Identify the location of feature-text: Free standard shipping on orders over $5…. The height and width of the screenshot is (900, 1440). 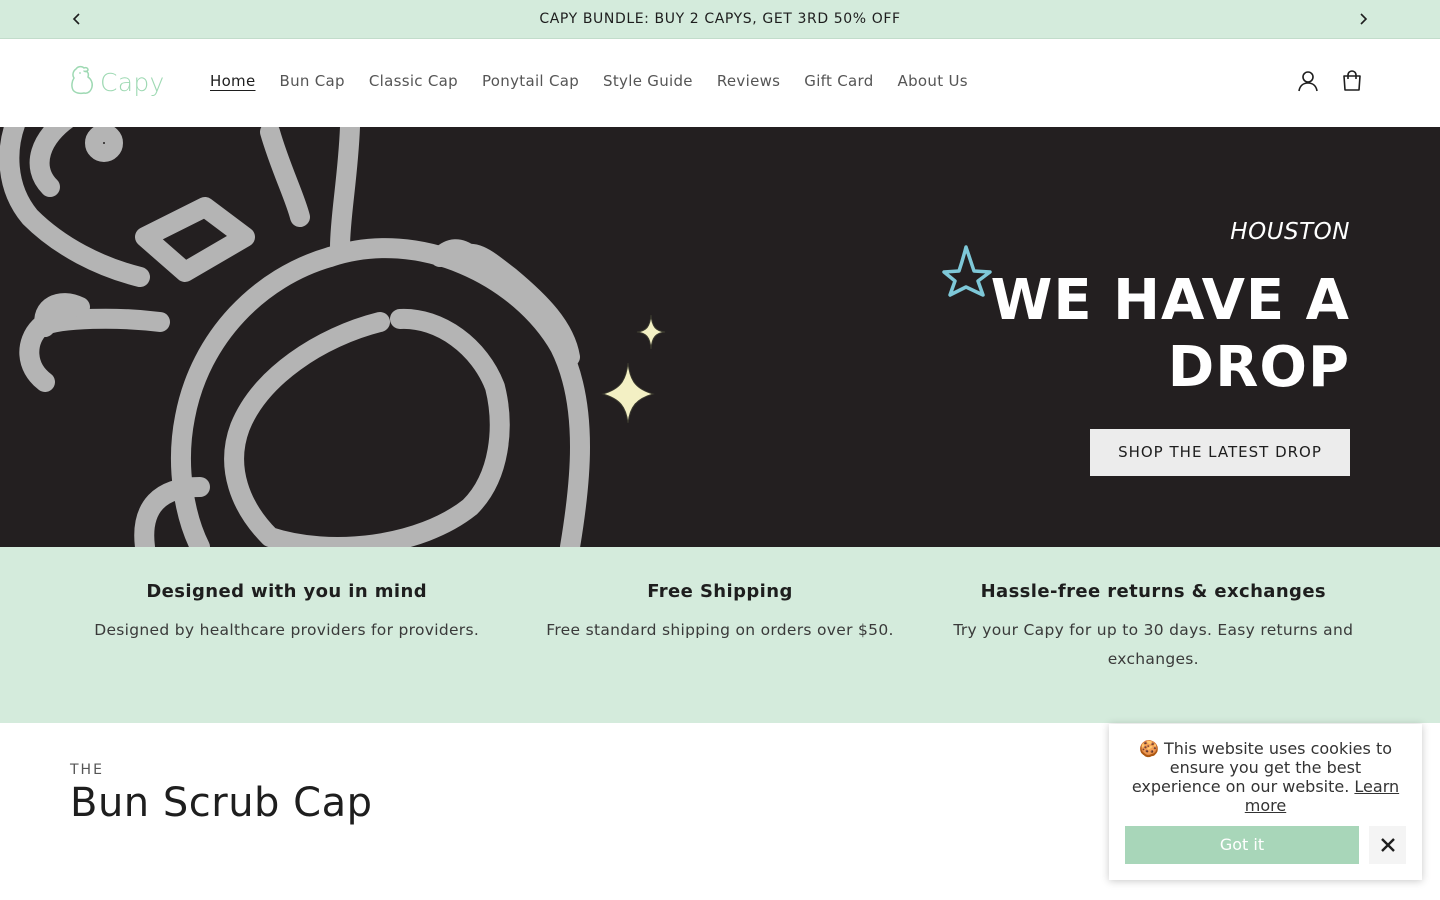
(720, 630).